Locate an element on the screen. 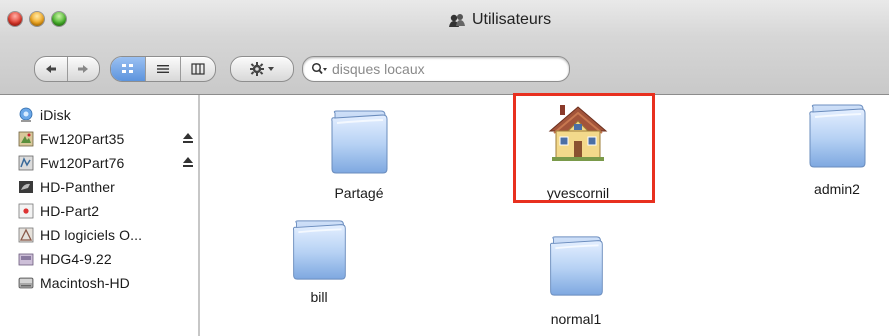 Image resolution: width=889 pixels, height=336 pixels. icon-view-icon is located at coordinates (127, 68).